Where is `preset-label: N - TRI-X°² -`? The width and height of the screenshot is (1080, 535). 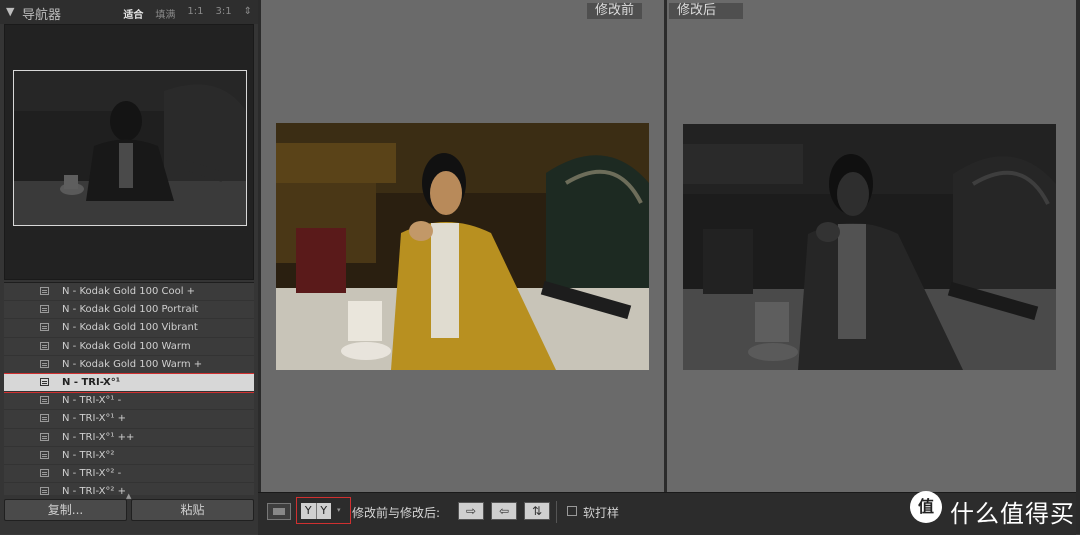 preset-label: N - TRI-X°² - is located at coordinates (92, 473).